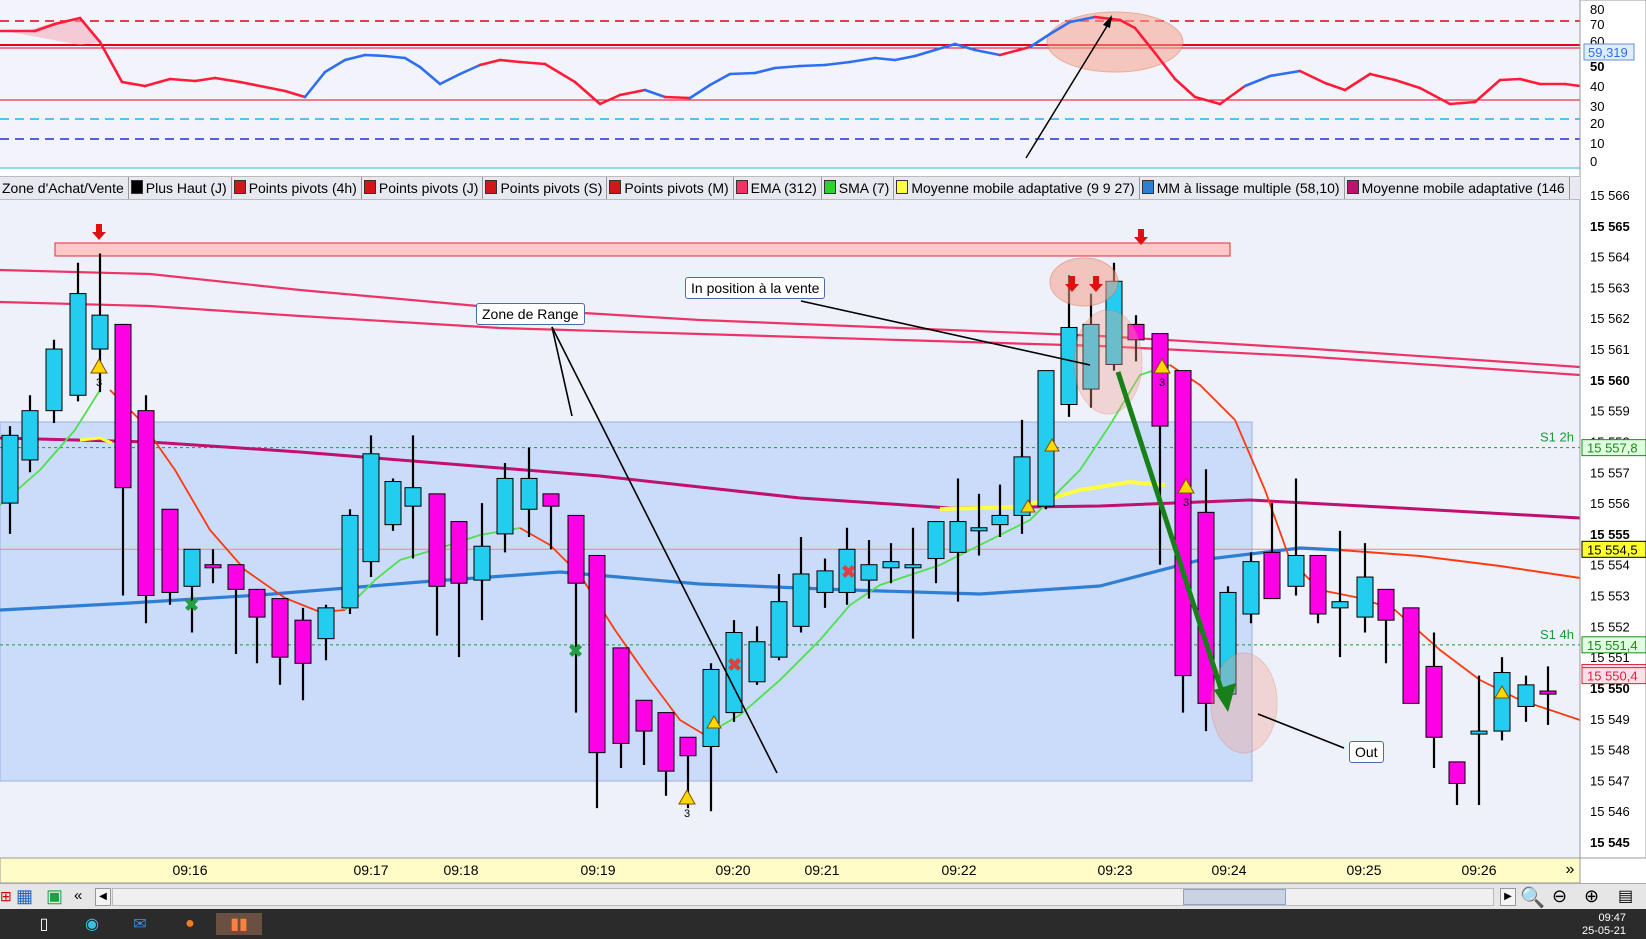 This screenshot has height=939, width=1646. I want to click on firefox-icon: ●, so click(190, 924).